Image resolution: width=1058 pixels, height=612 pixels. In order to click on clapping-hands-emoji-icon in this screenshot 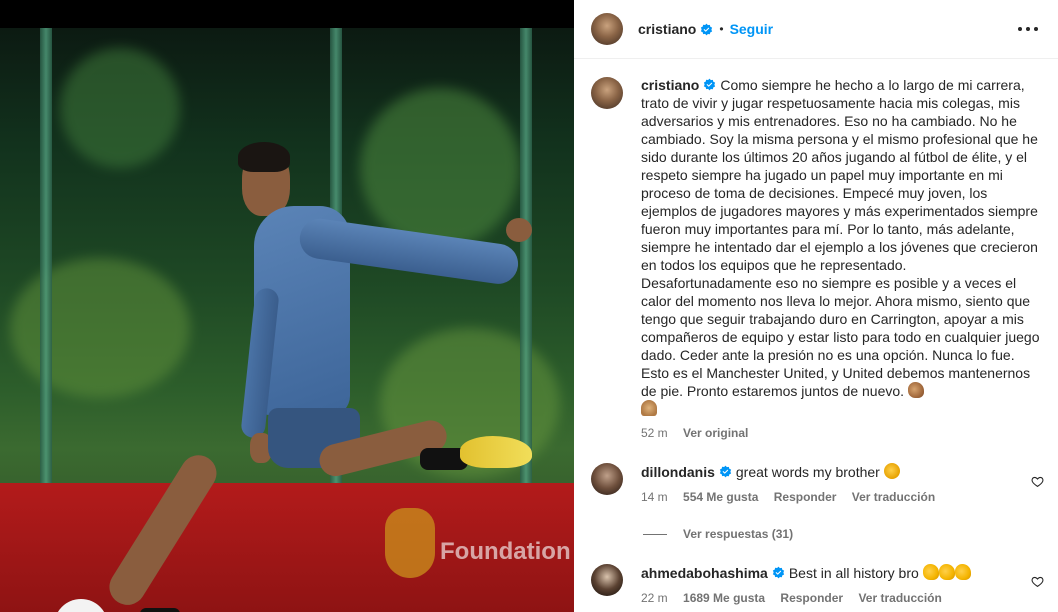, I will do `click(891, 471)`.